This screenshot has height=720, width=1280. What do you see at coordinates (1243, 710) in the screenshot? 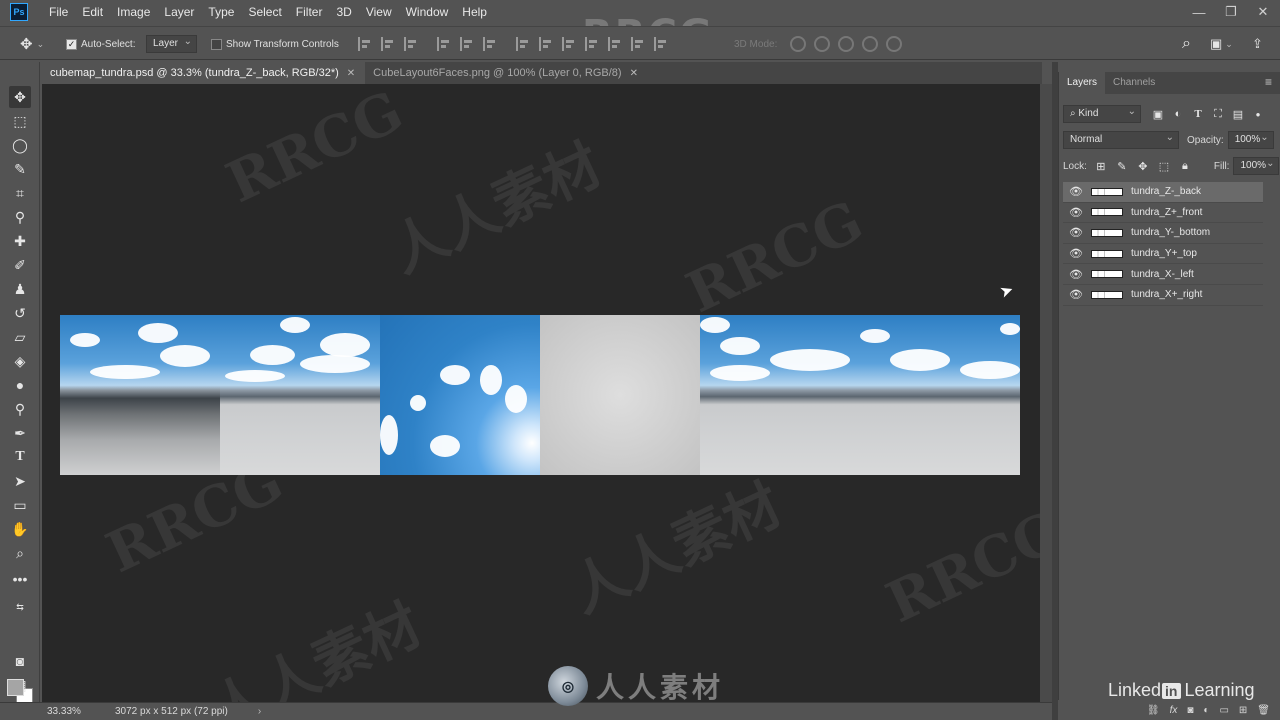
I see `new-layer-icon: ⊞` at bounding box center [1243, 710].